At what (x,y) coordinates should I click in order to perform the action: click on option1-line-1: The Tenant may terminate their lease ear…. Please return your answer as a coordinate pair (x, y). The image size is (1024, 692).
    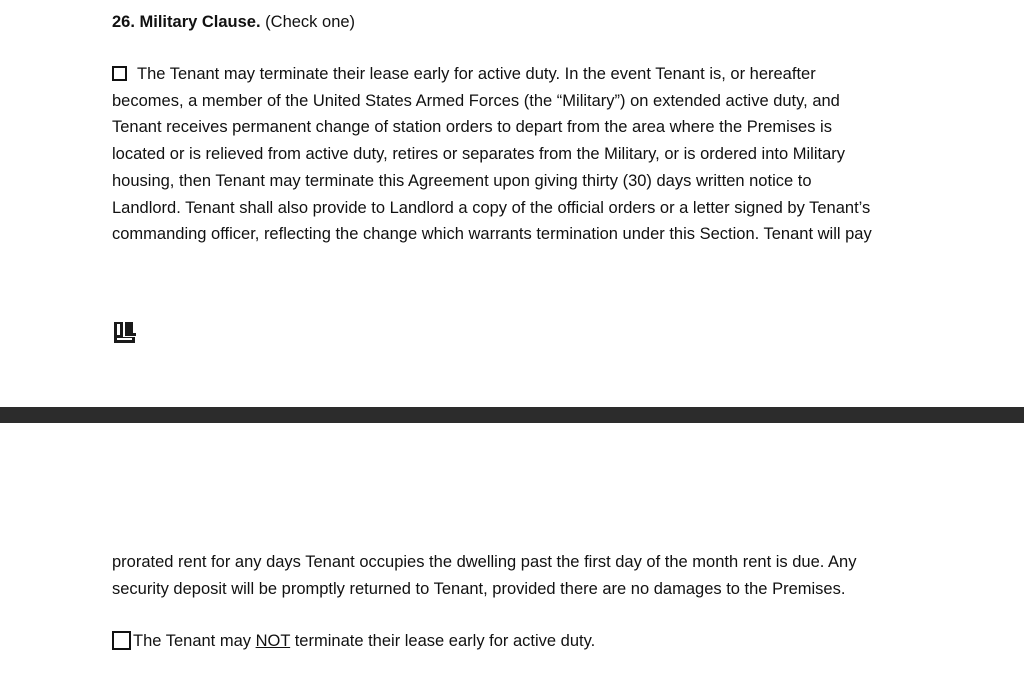
    Looking at the image, I should click on (492, 74).